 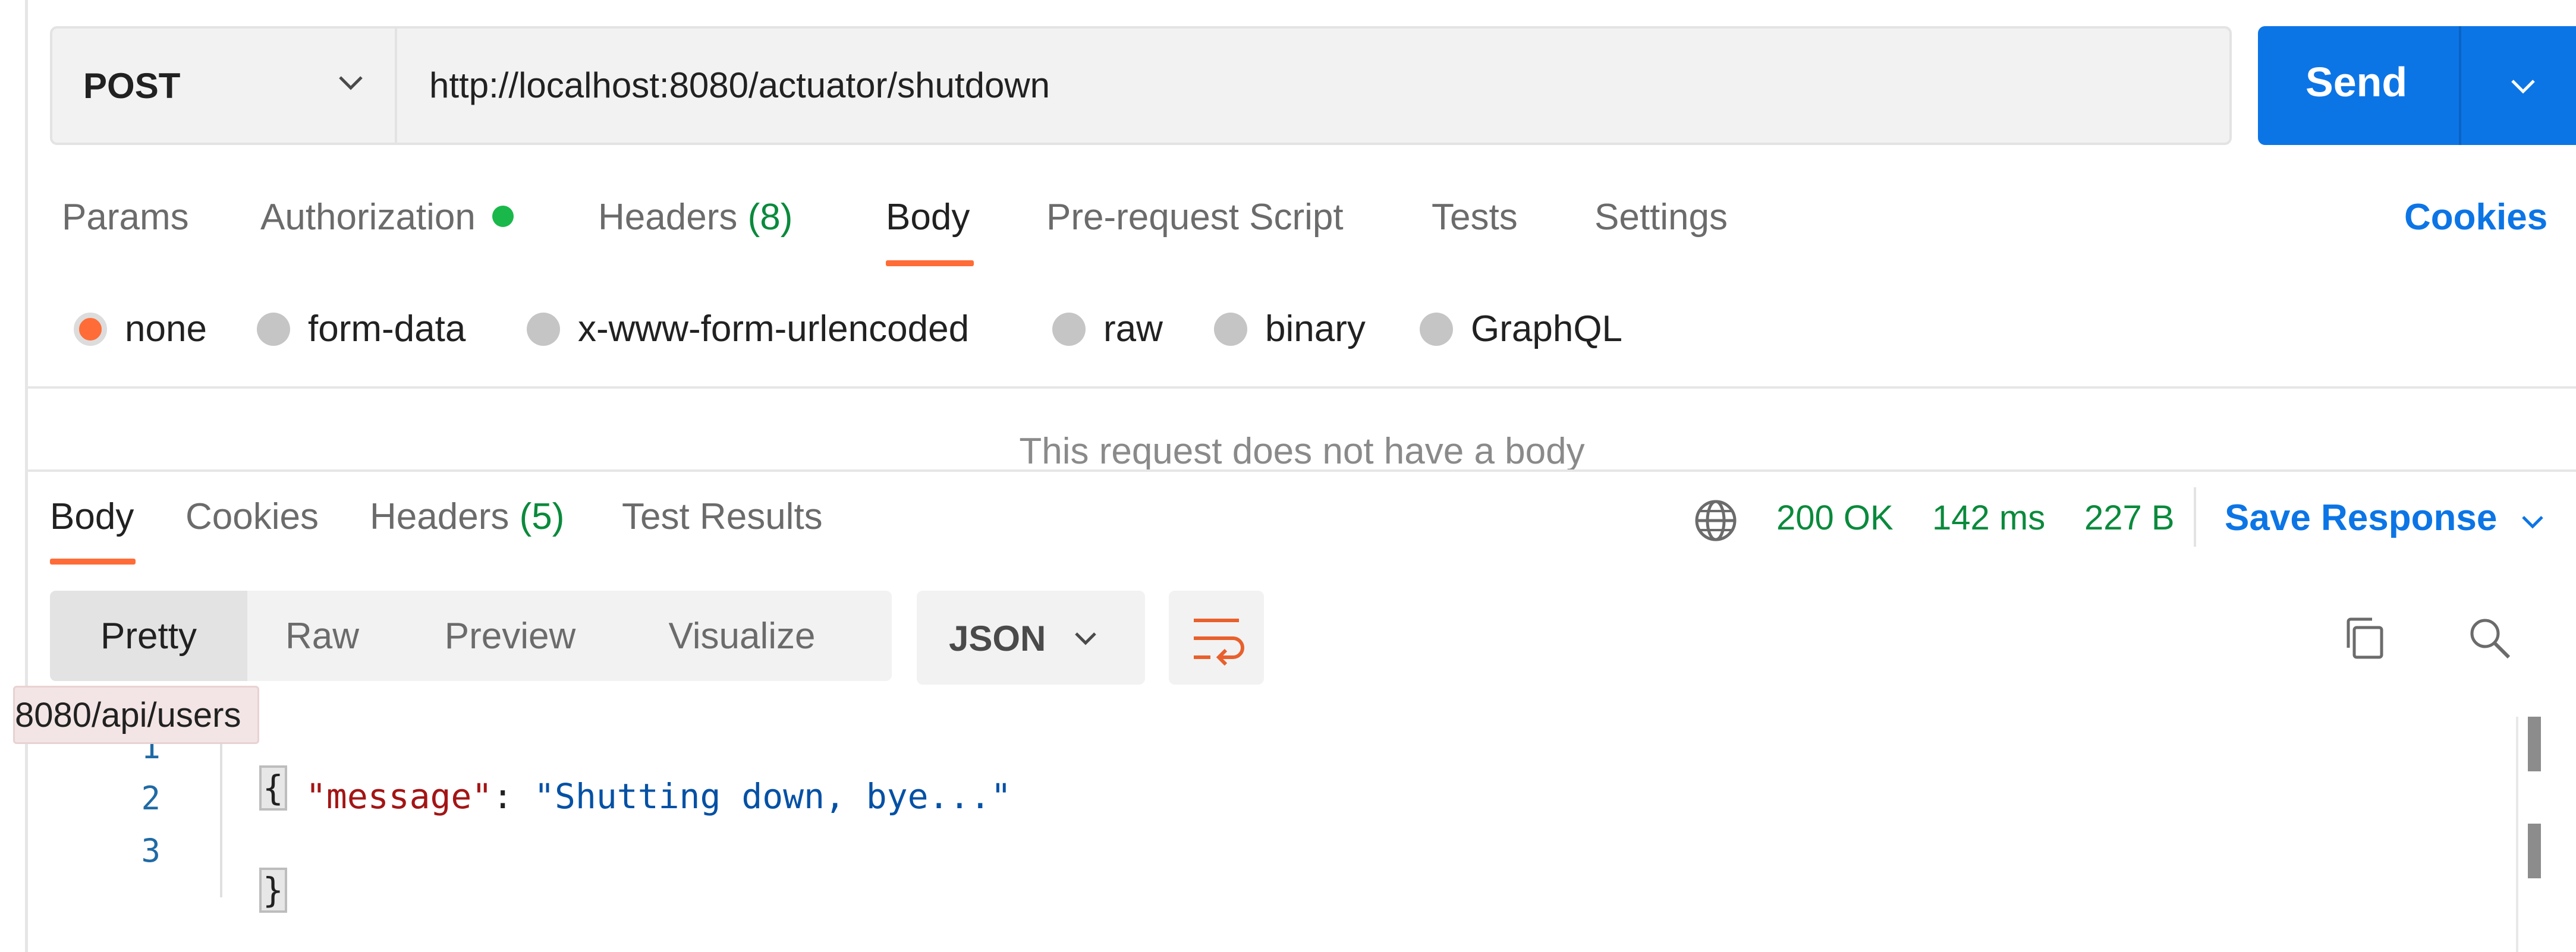 What do you see at coordinates (1475, 217) in the screenshot?
I see `tab-tests: Tests` at bounding box center [1475, 217].